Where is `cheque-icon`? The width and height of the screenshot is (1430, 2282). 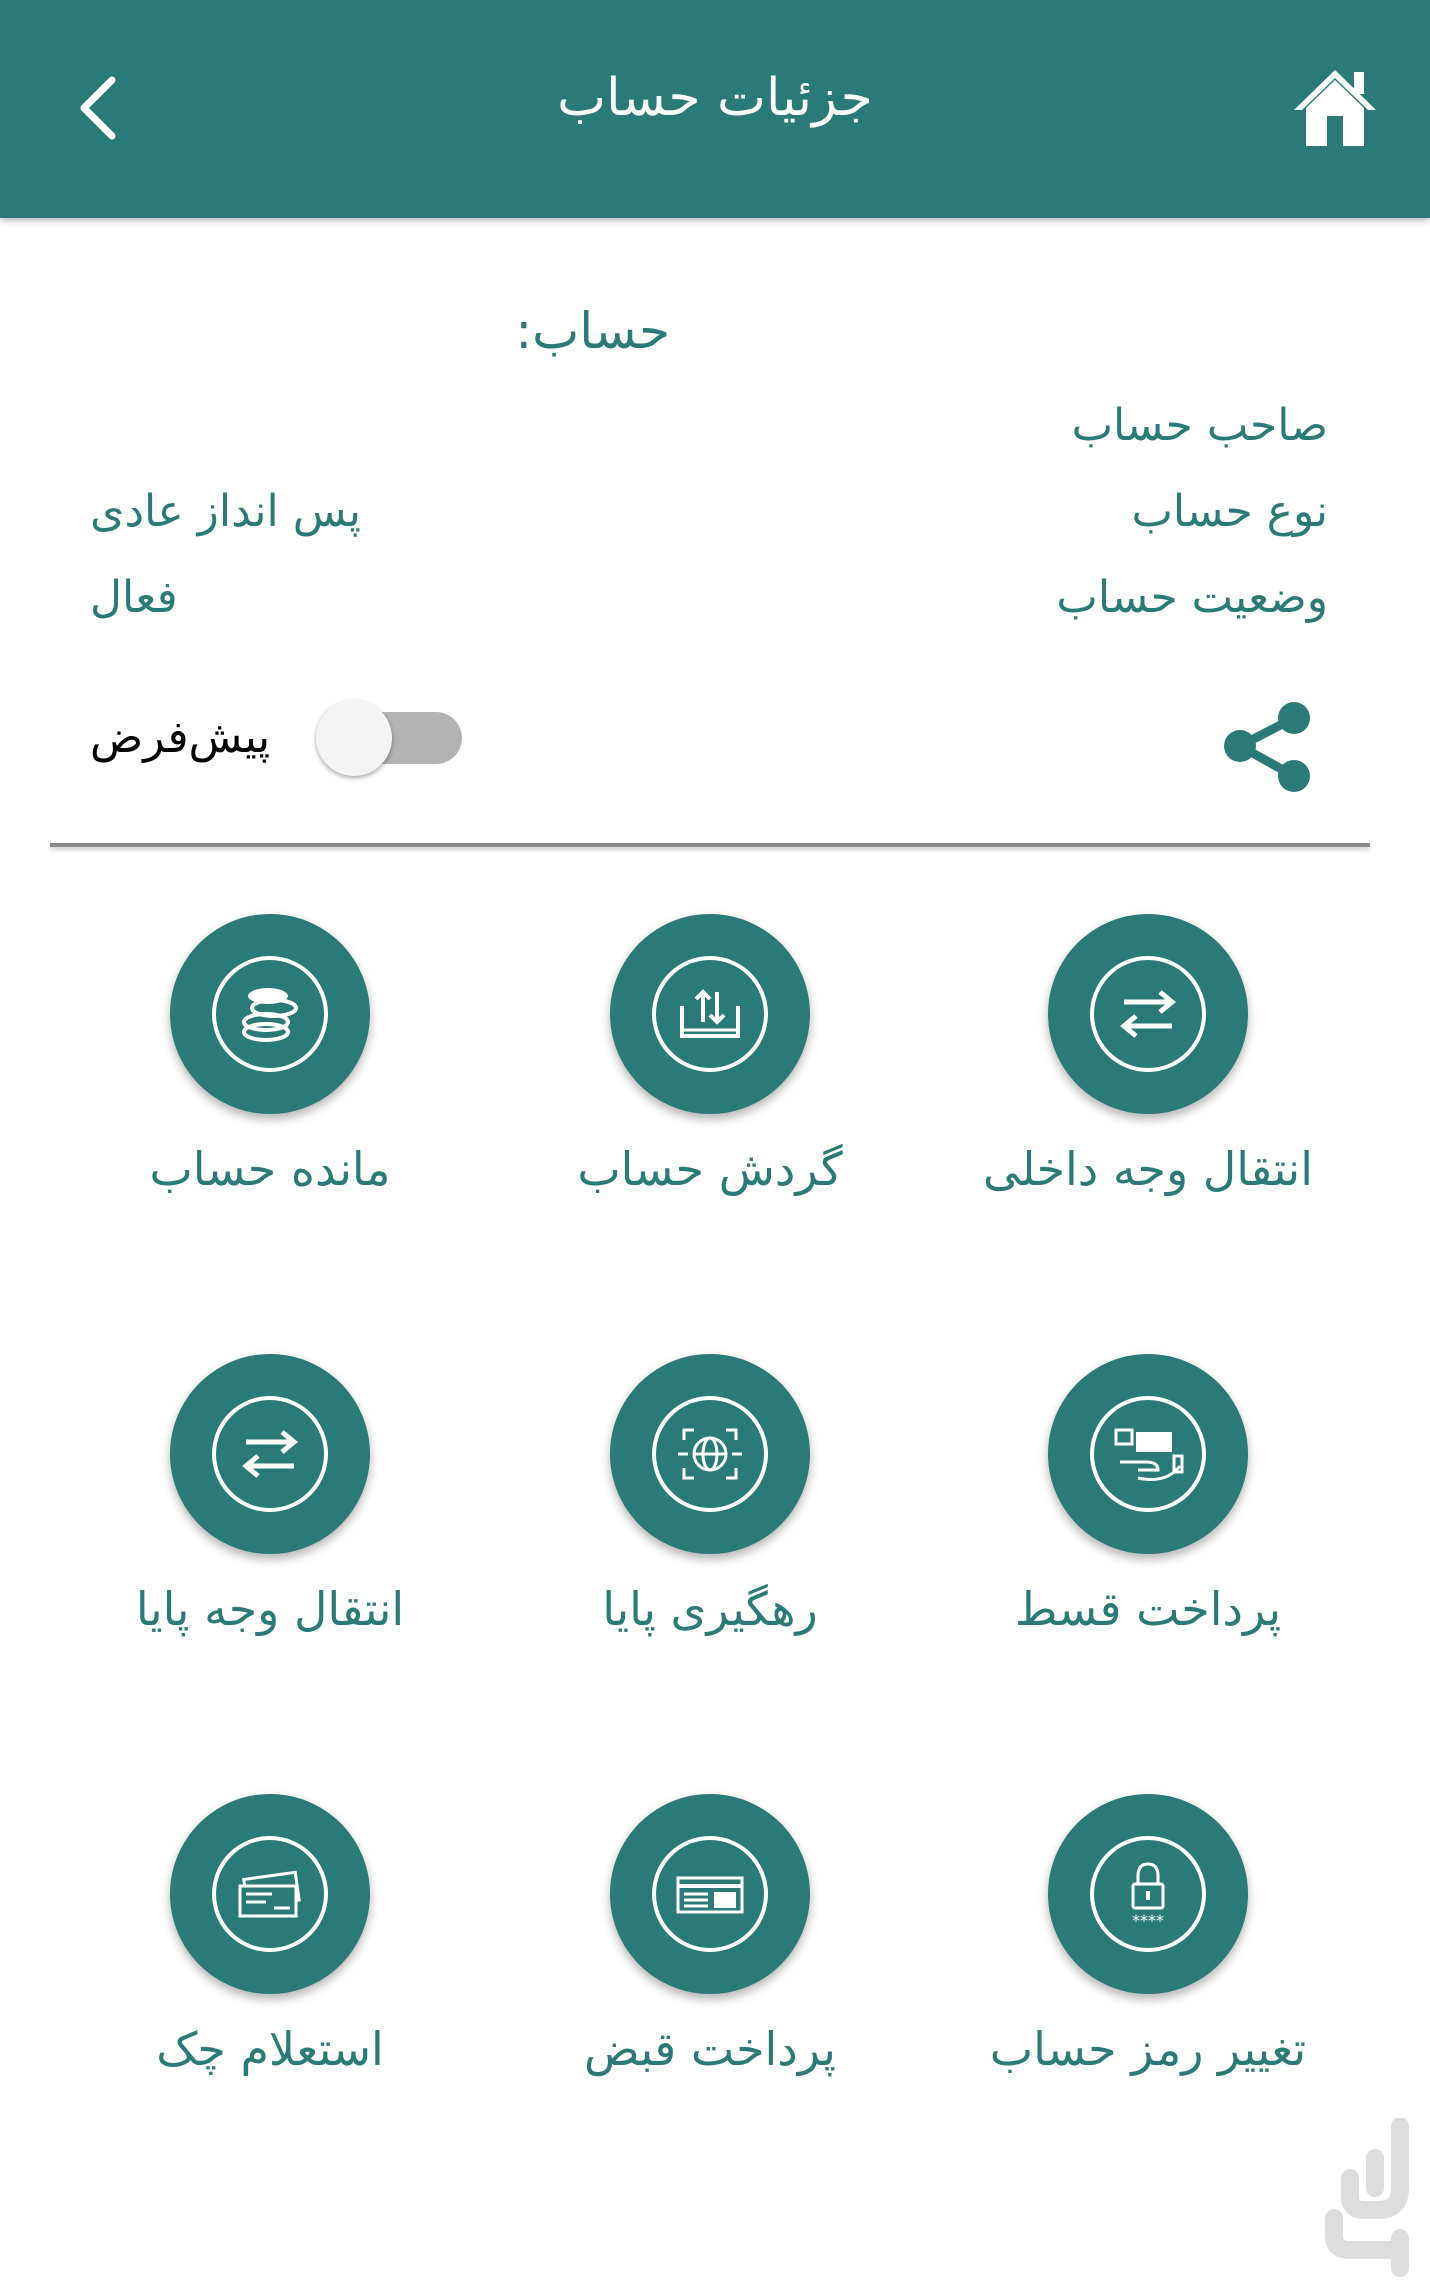
cheque-icon is located at coordinates (270, 1894).